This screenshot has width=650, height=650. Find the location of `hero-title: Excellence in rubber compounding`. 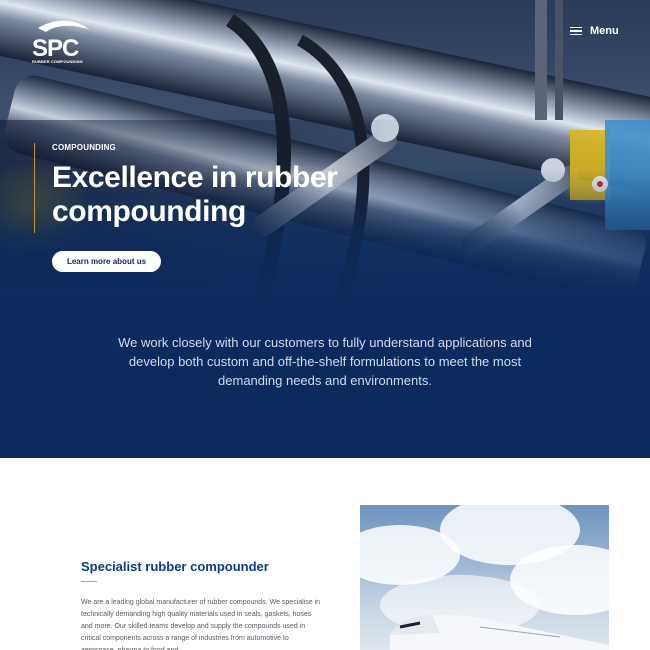

hero-title: Excellence in rubber compounding is located at coordinates (195, 194).